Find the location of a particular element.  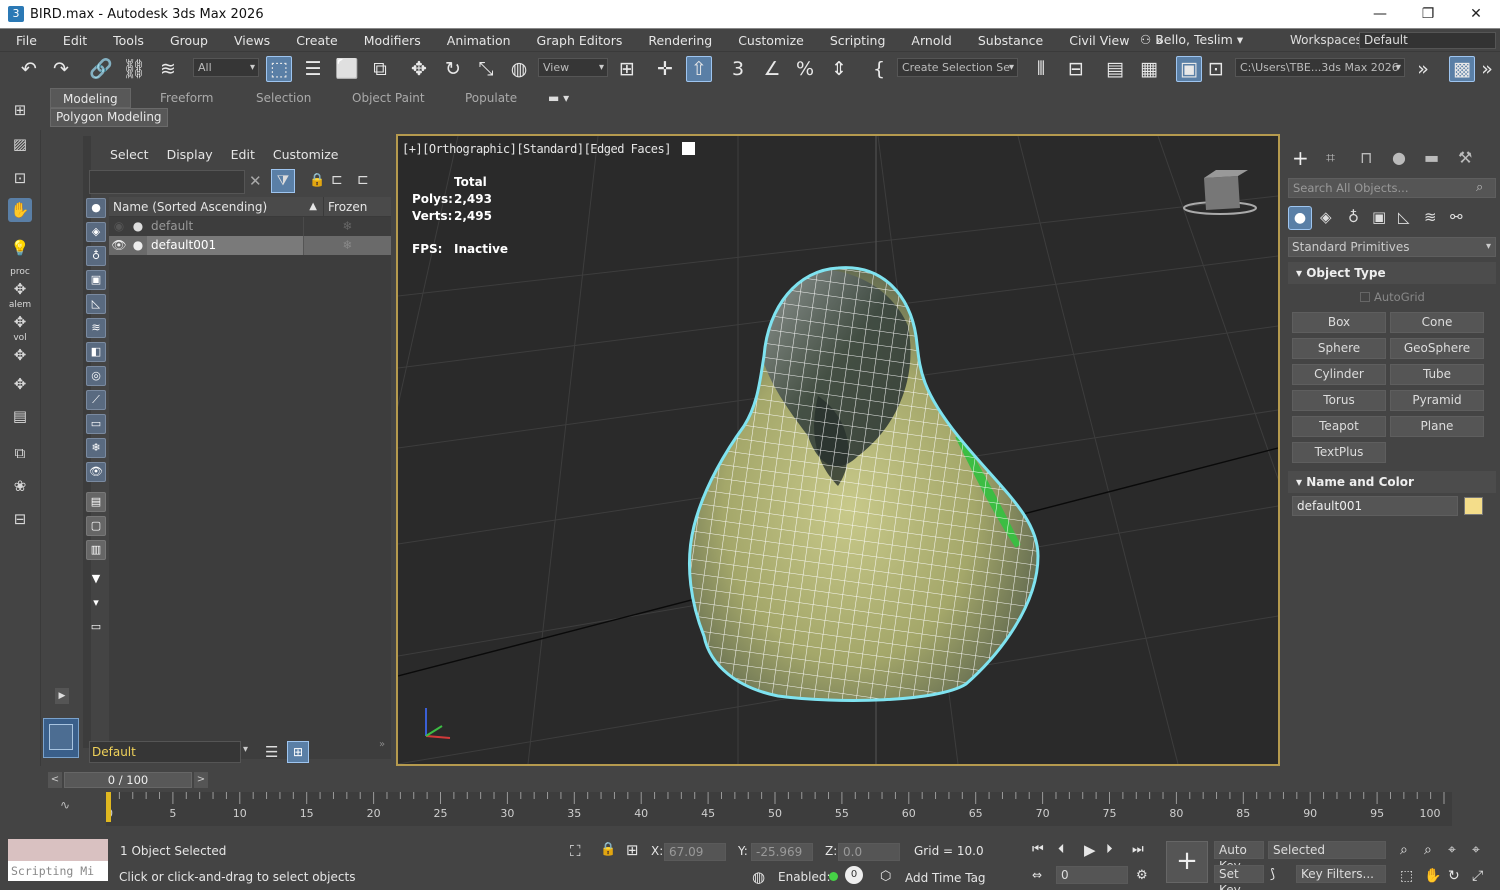

helpers-category-icon: ◺ is located at coordinates (1404, 217).